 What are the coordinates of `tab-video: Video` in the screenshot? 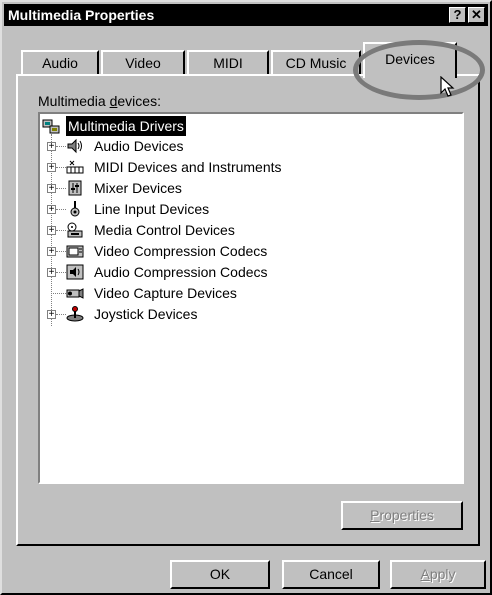 It's located at (143, 63).